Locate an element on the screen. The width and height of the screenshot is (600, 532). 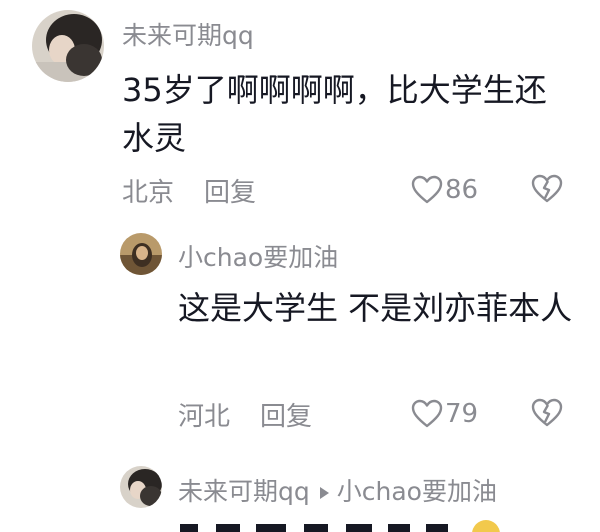
like-button: 86 is located at coordinates (444, 190).